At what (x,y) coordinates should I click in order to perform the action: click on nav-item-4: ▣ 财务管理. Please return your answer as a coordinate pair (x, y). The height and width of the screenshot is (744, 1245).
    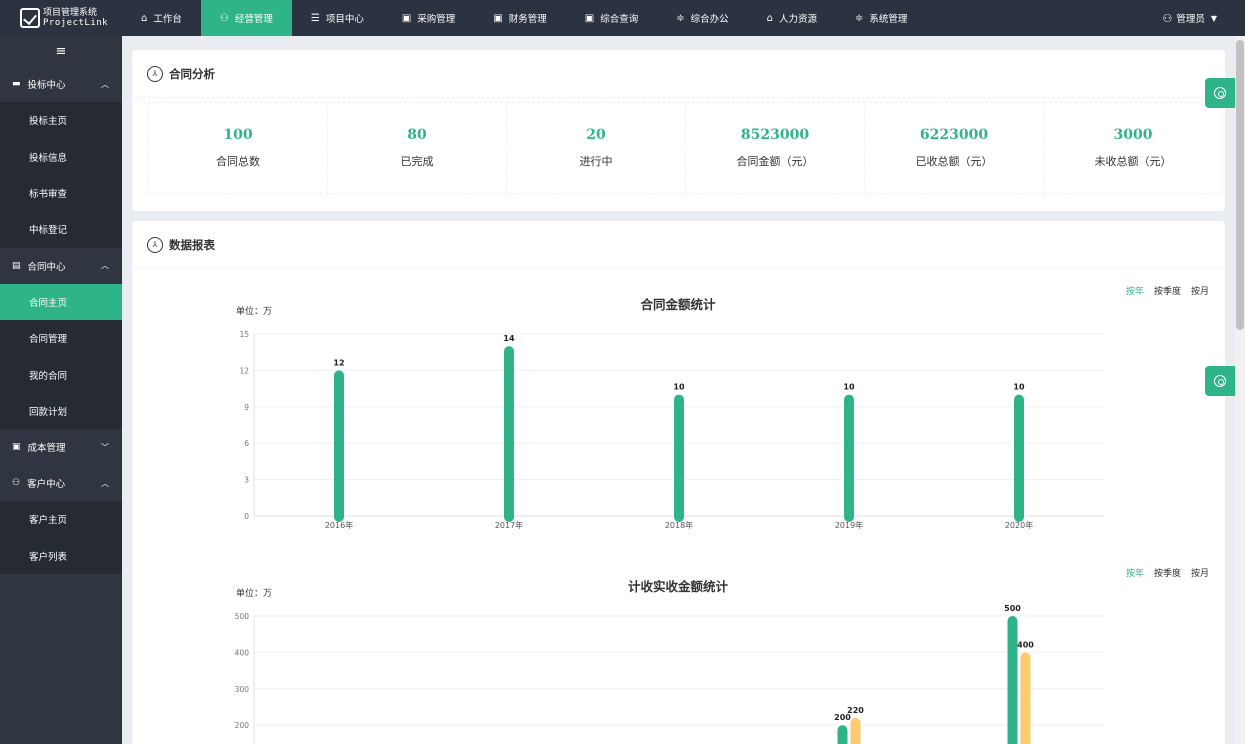
    Looking at the image, I should click on (519, 18).